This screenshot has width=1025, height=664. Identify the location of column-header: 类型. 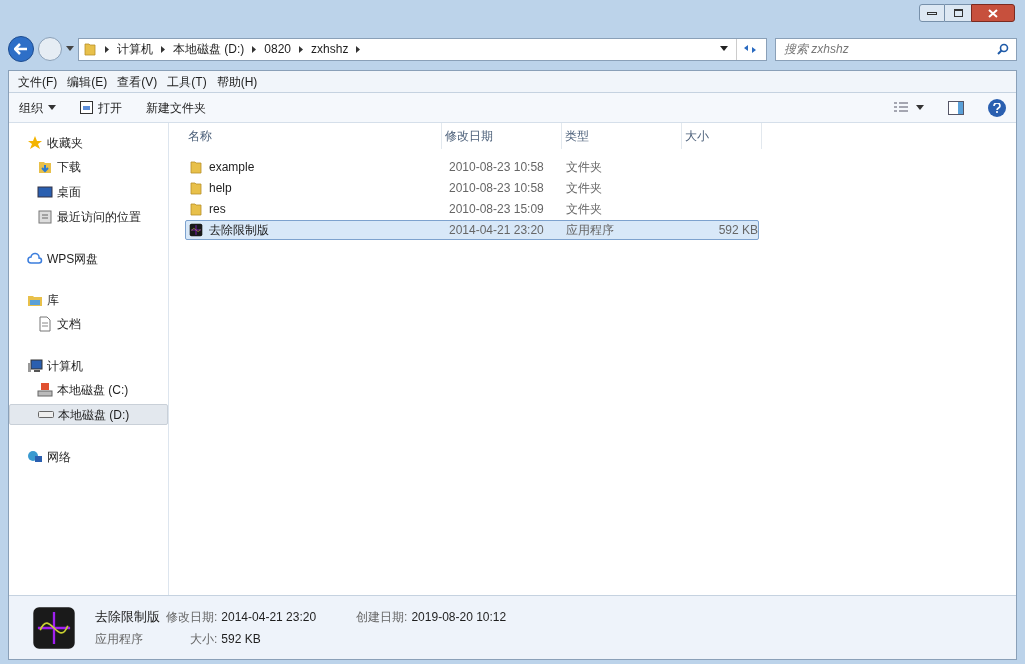
(622, 136).